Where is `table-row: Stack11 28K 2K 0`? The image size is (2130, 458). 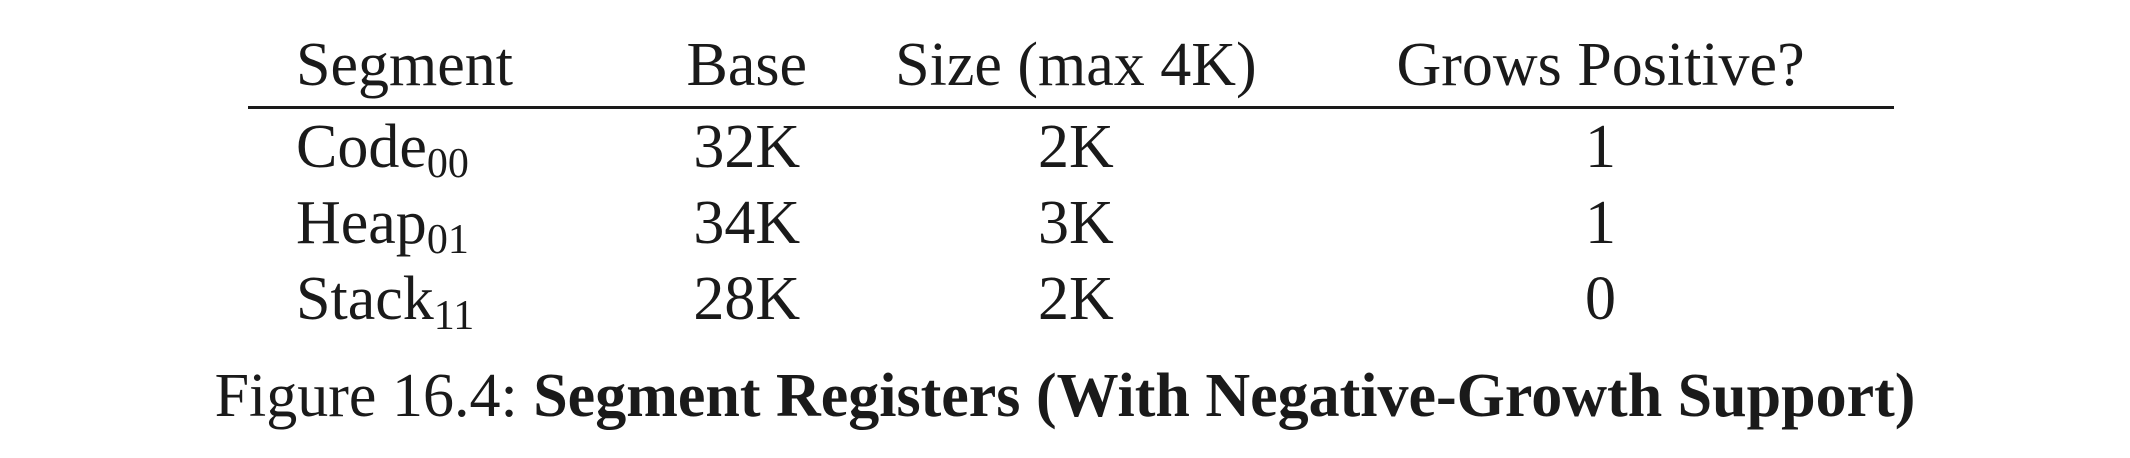
table-row: Stack11 28K 2K 0 is located at coordinates (1071, 299).